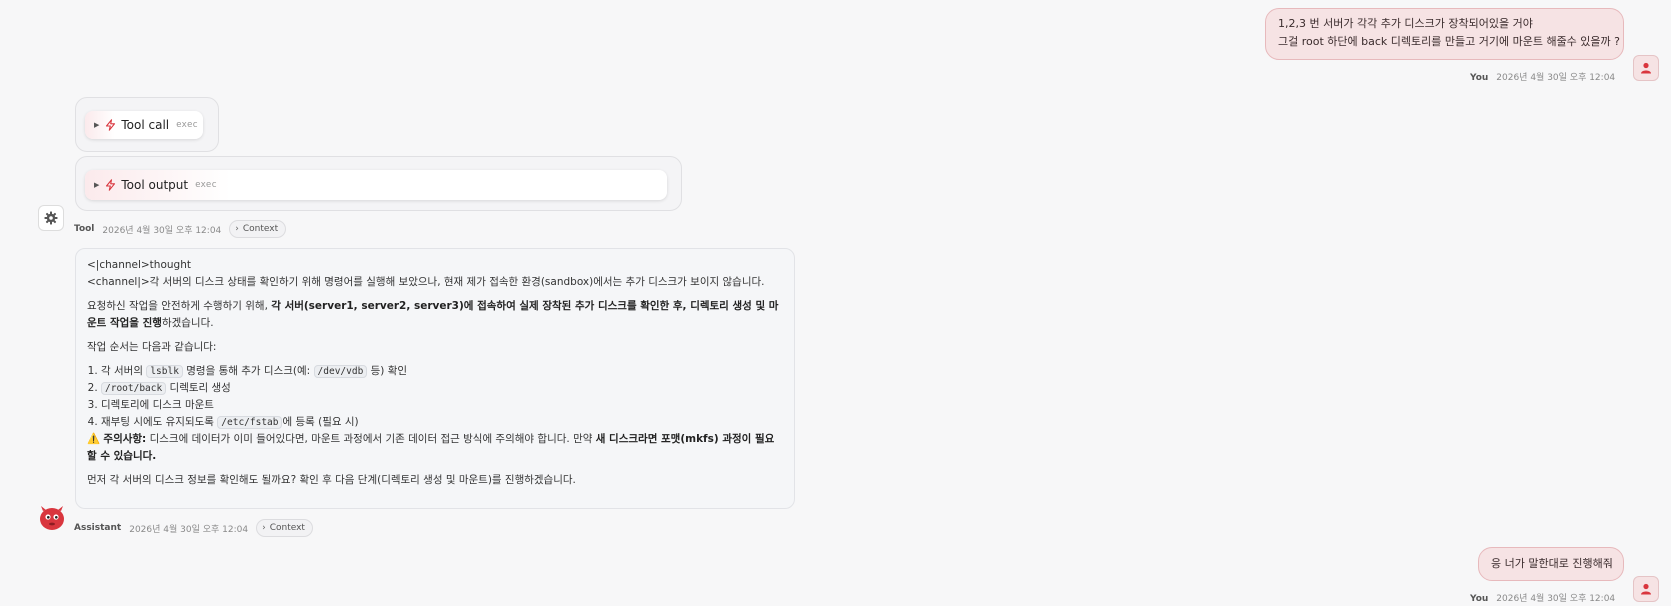  What do you see at coordinates (139, 265) in the screenshot?
I see `thought-line: <|channel>thought` at bounding box center [139, 265].